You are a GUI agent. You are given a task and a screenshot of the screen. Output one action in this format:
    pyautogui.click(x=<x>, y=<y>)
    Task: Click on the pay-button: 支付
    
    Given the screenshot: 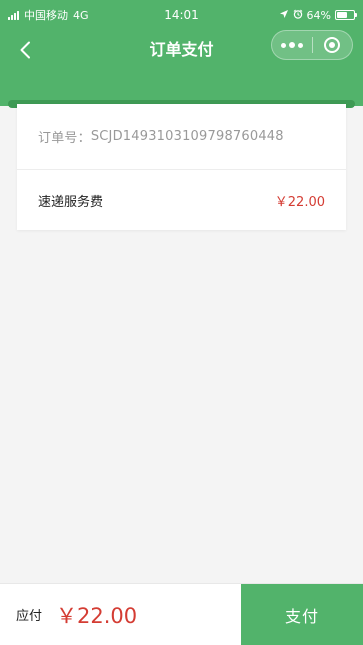 What is the action you would take?
    pyautogui.click(x=302, y=614)
    